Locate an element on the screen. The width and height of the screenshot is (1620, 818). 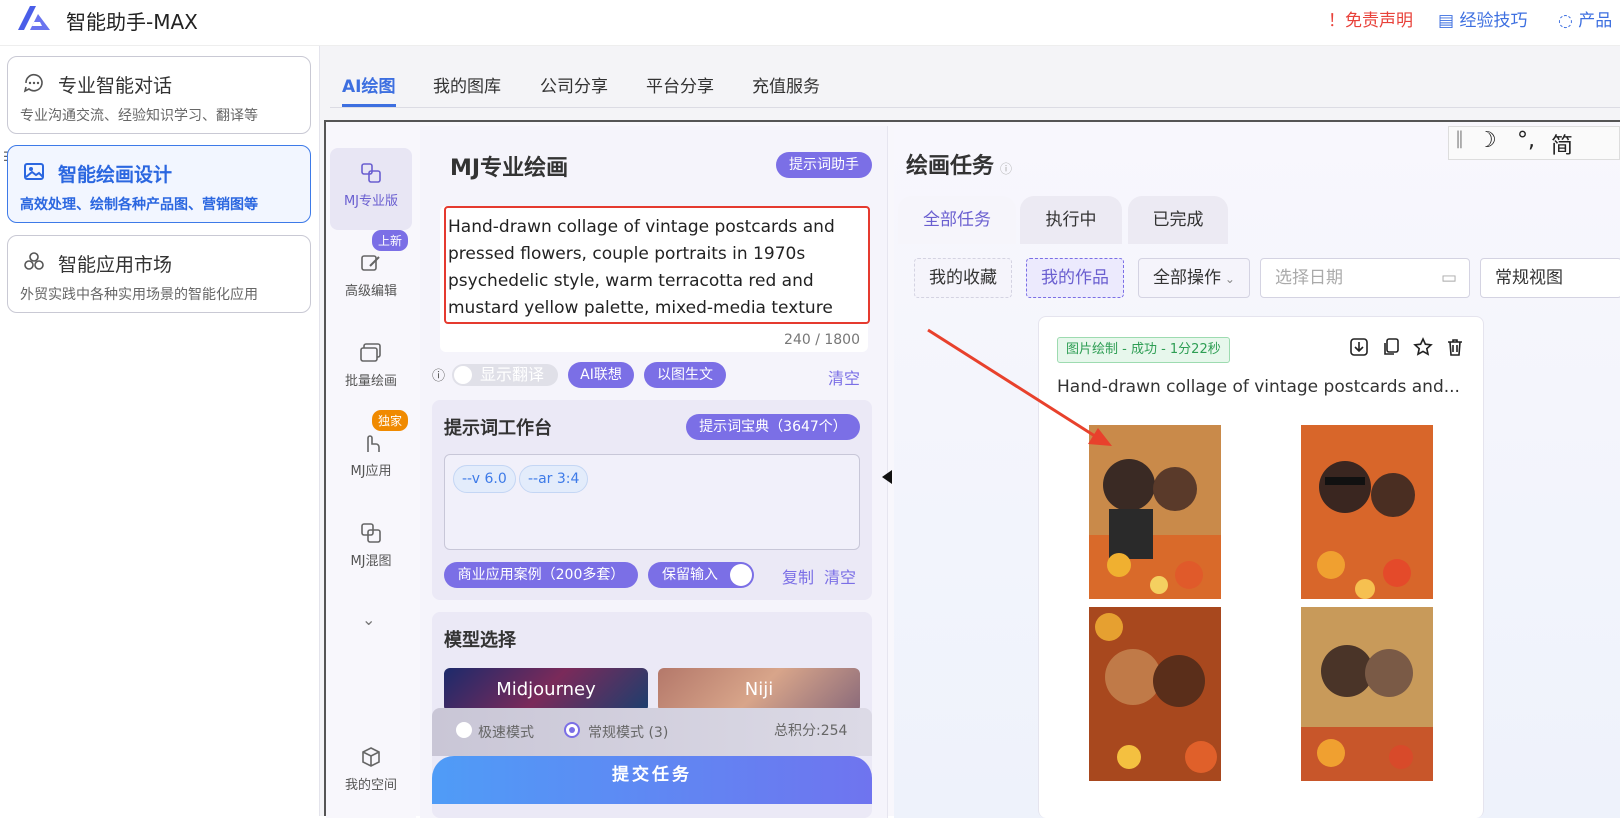
tab-ai-drawing: AI绘图 is located at coordinates (368, 84).